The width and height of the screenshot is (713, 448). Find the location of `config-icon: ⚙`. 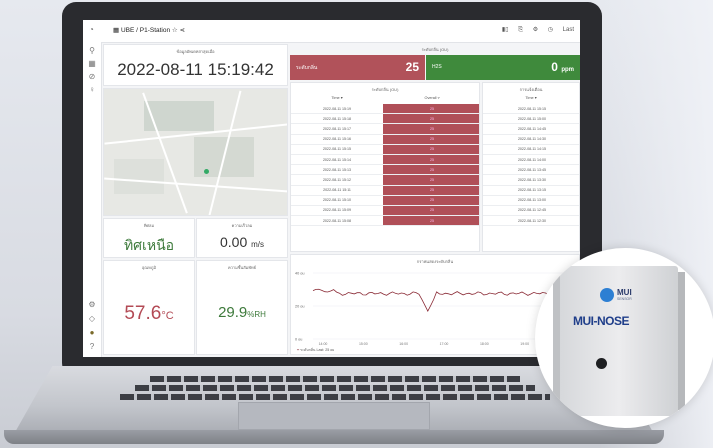

config-icon: ⚙ is located at coordinates (92, 305).